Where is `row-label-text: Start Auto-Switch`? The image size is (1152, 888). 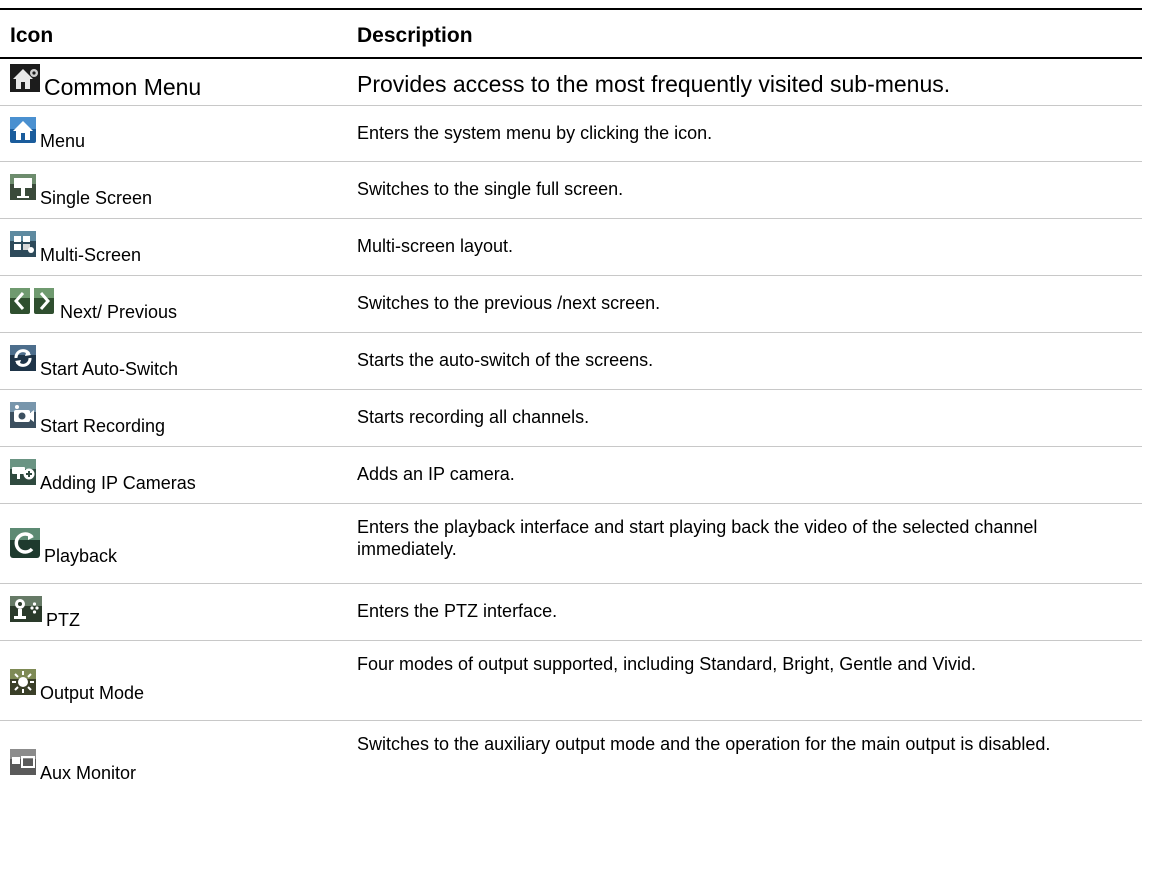
row-label-text: Start Auto-Switch is located at coordinates (109, 369).